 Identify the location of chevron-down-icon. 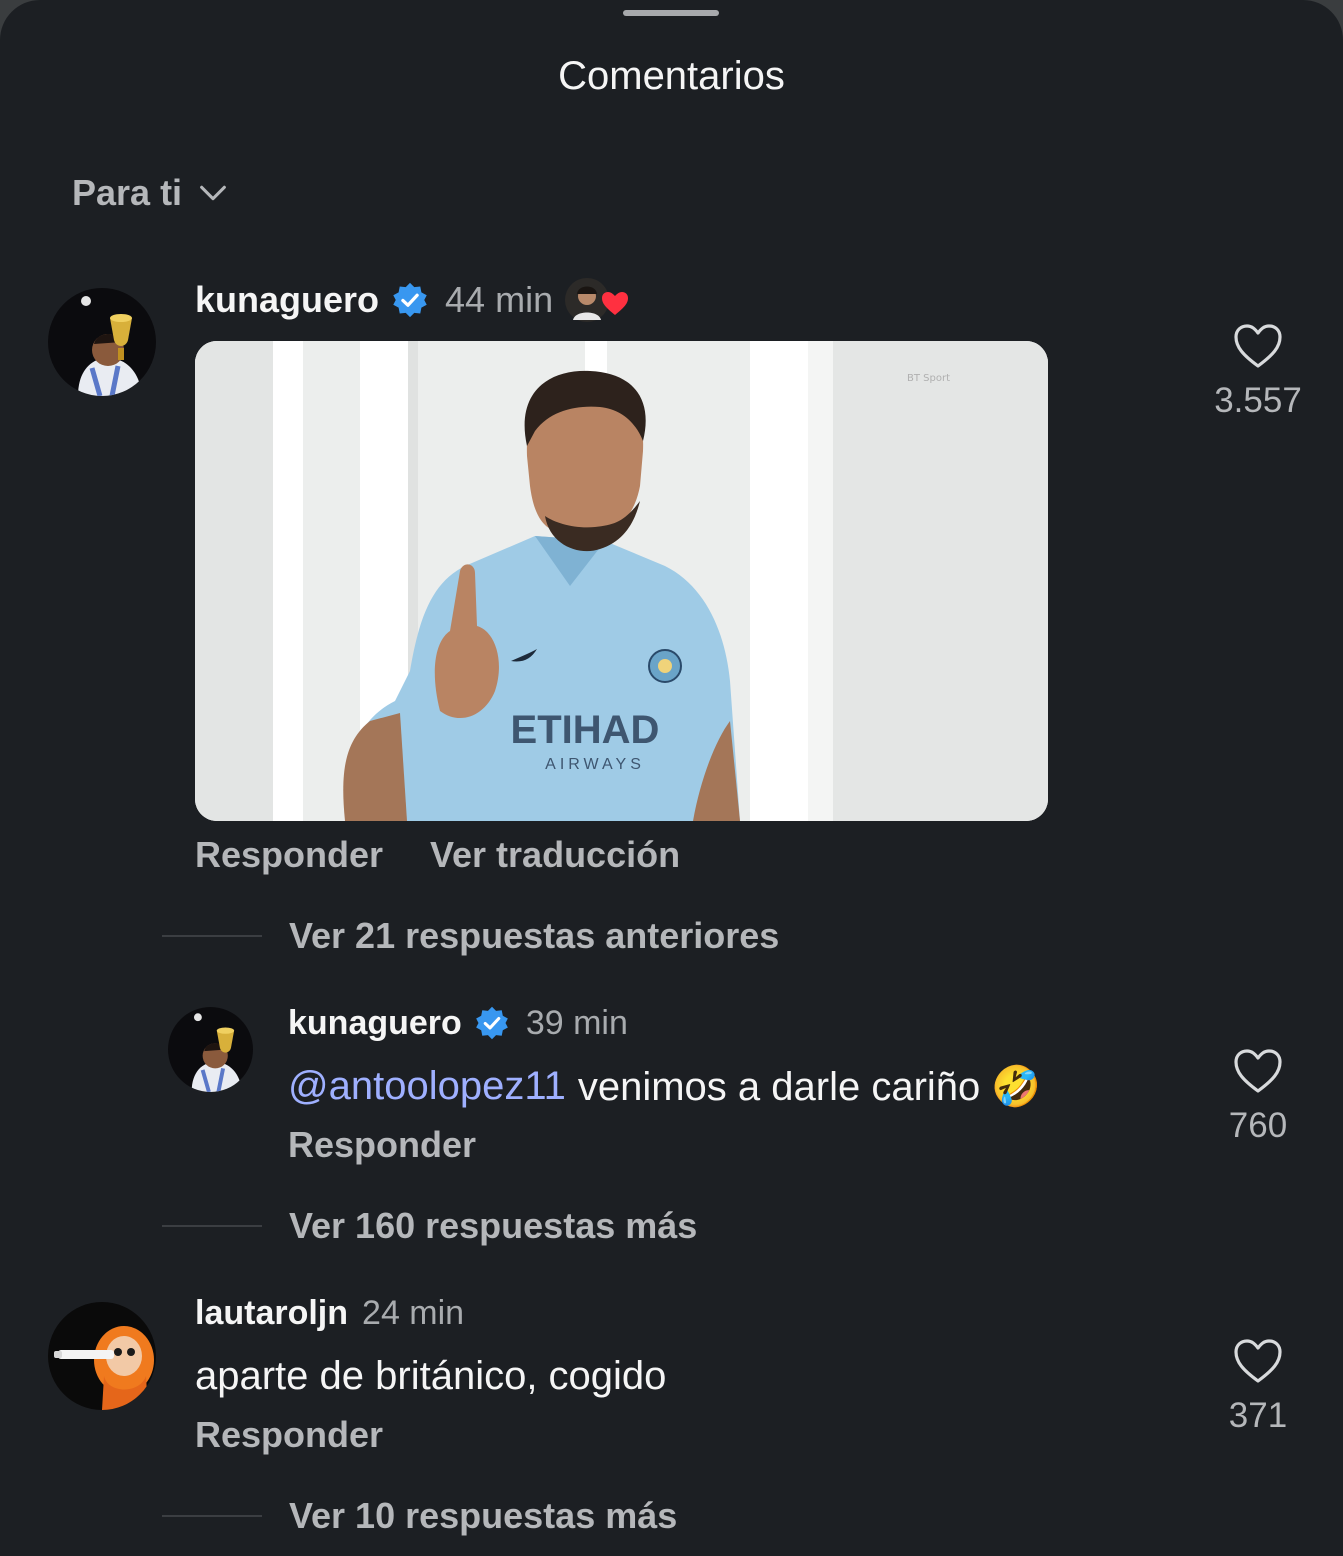
(213, 193).